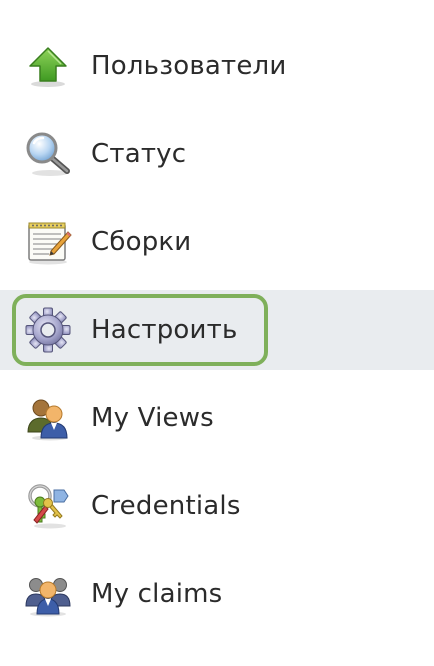 The image size is (434, 666). What do you see at coordinates (48, 506) in the screenshot?
I see `keys-icon` at bounding box center [48, 506].